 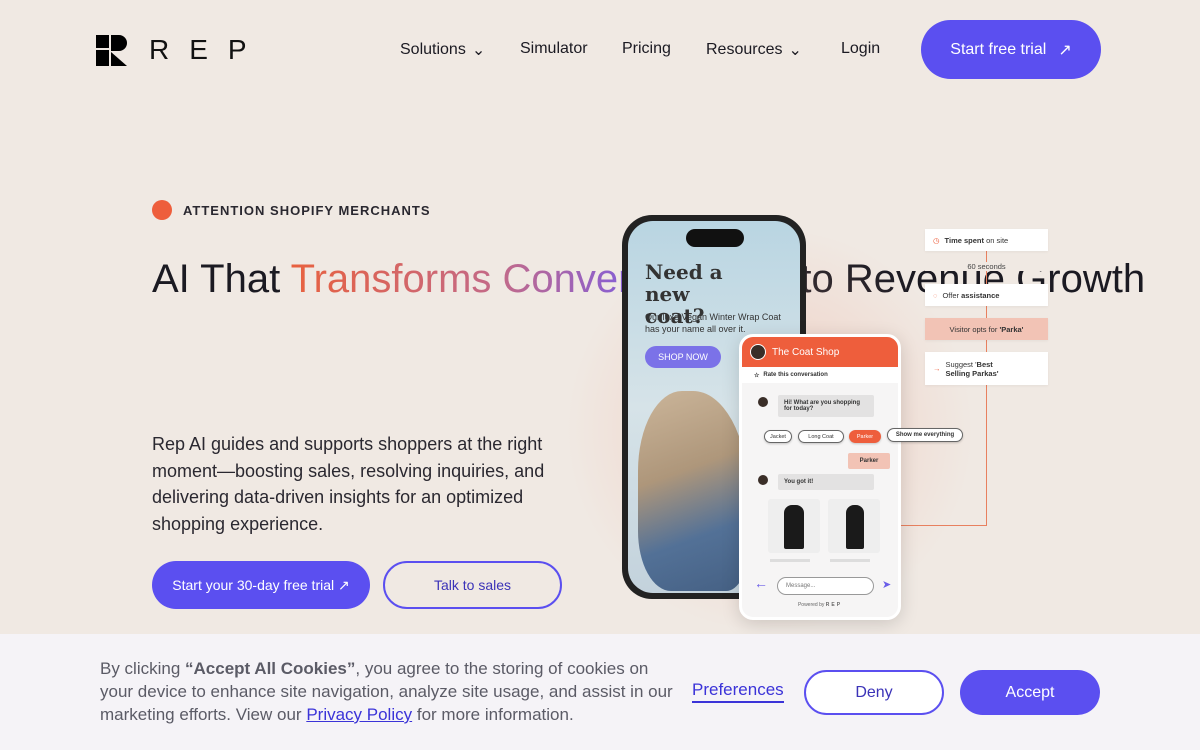 I want to click on step-text: Visitor opts for 'Parka', so click(x=986, y=329).